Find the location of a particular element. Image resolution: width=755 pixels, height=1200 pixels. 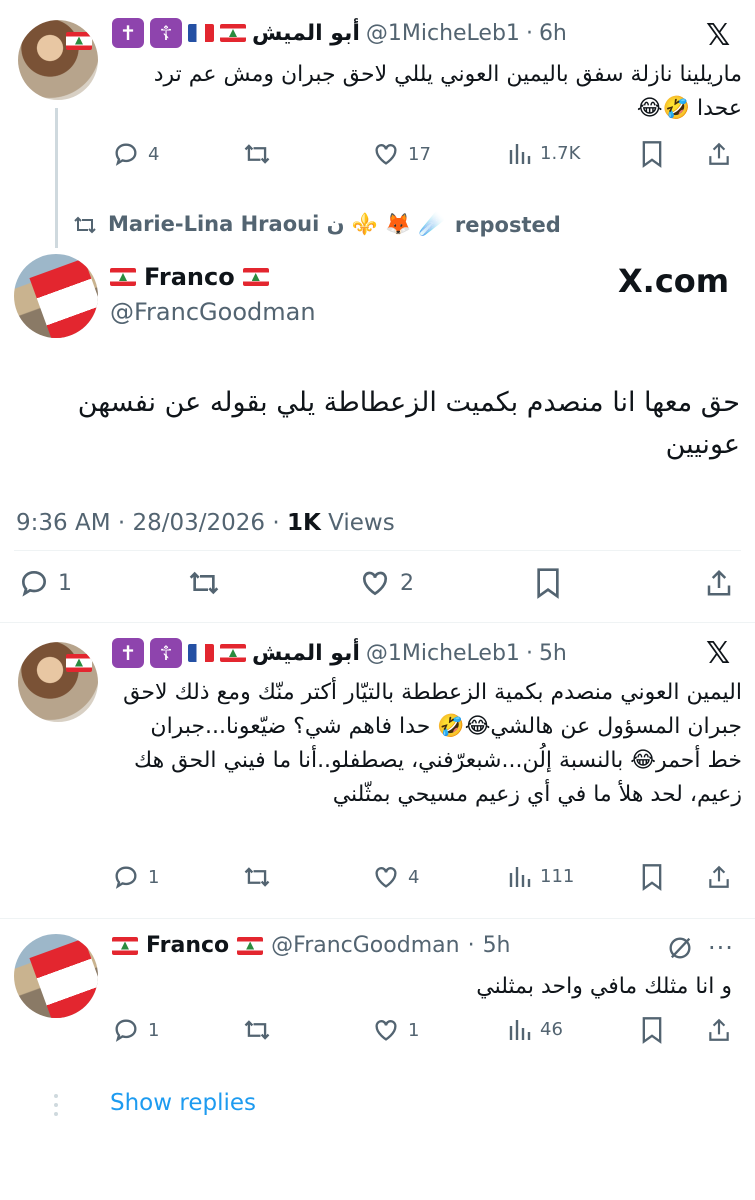

orthodox-cross-icon: ☦ is located at coordinates (166, 653).